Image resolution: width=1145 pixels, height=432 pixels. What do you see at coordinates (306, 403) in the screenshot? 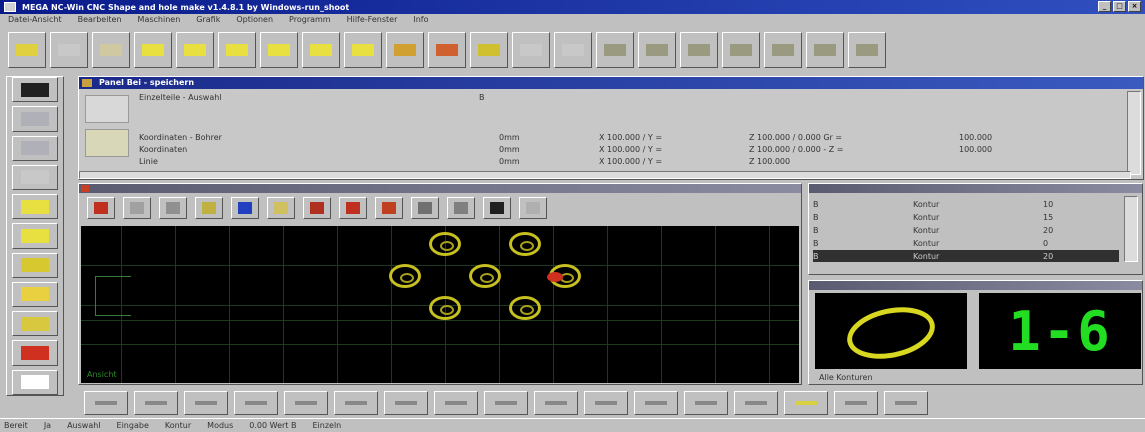
I see `btn-5-button` at bounding box center [306, 403].